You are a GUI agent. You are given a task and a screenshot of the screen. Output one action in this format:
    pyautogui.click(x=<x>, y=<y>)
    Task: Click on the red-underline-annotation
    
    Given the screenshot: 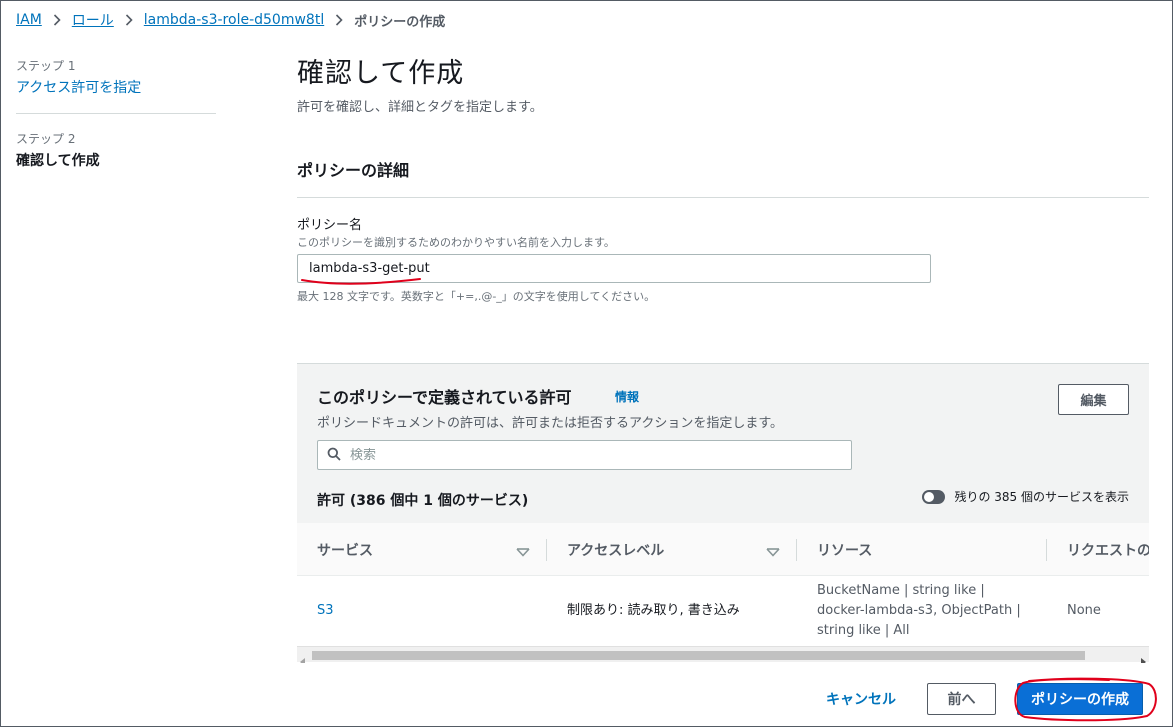 What is the action you would take?
    pyautogui.click(x=361, y=281)
    